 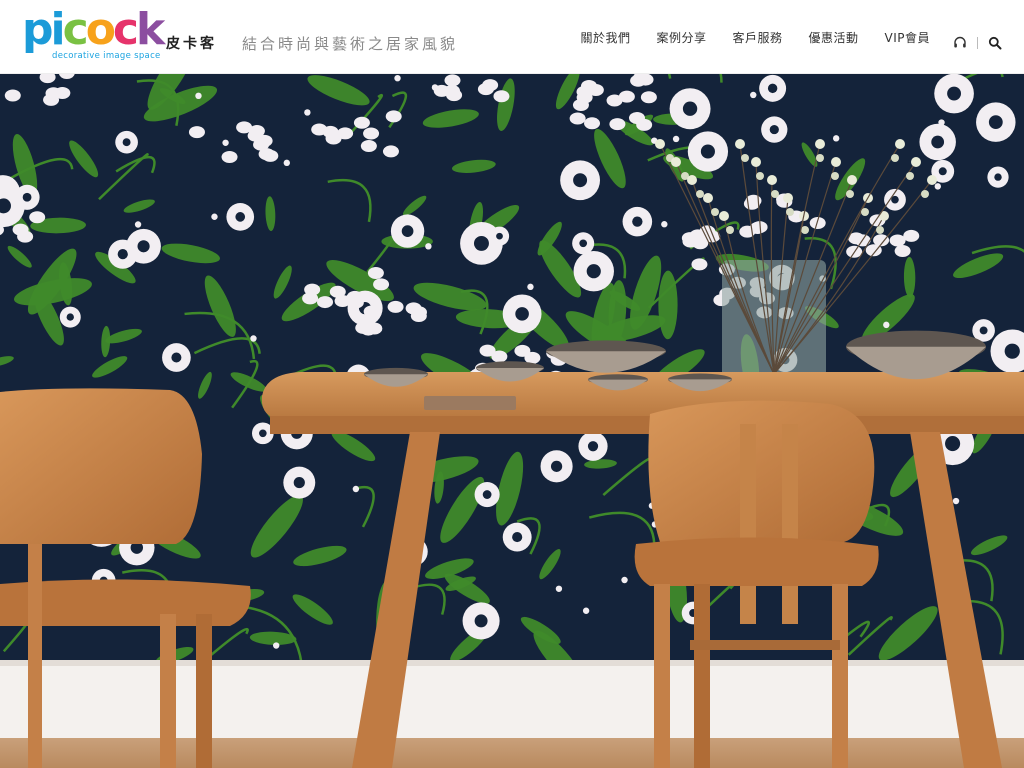 I want to click on logo-tagline: decorative image space, so click(x=106, y=56).